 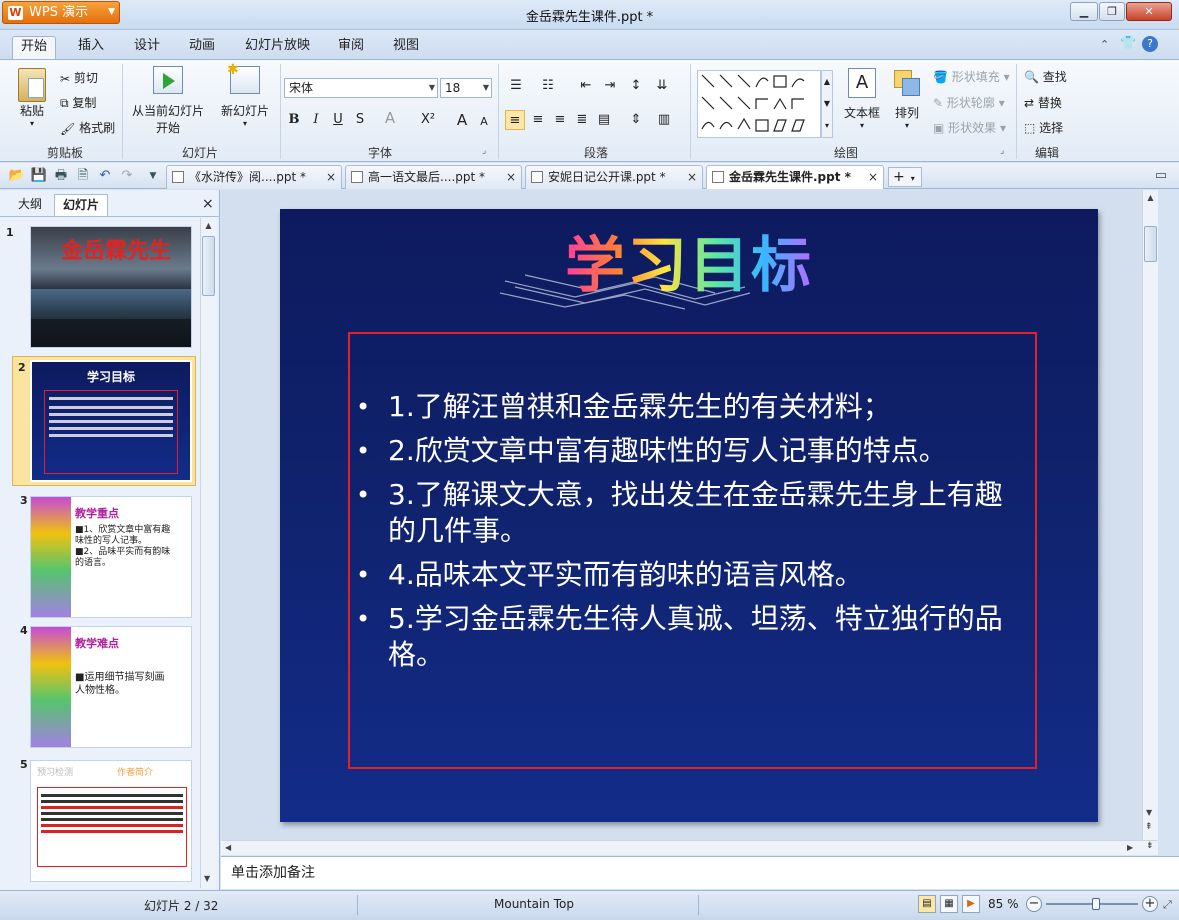 I want to click on cut-button: ✂ 剪切, so click(x=79, y=77).